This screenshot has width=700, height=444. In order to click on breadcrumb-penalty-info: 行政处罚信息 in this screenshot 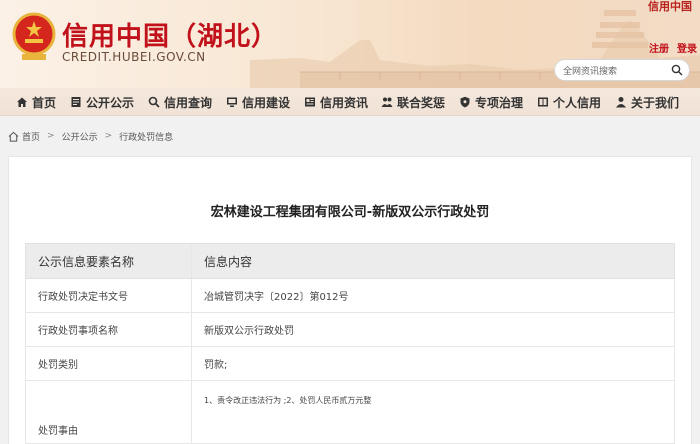, I will do `click(146, 136)`.